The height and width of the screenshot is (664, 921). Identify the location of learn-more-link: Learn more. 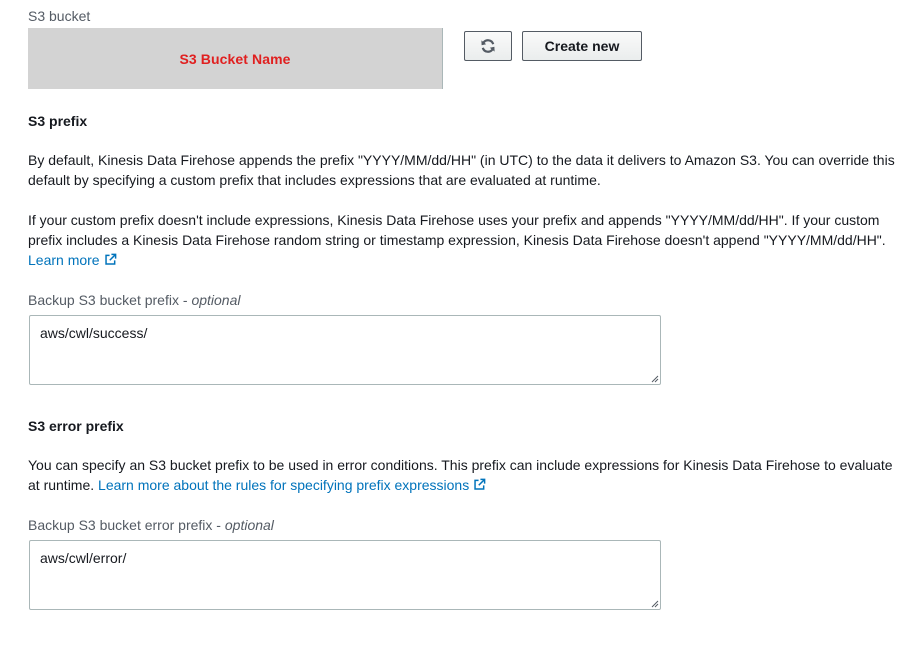
(72, 260).